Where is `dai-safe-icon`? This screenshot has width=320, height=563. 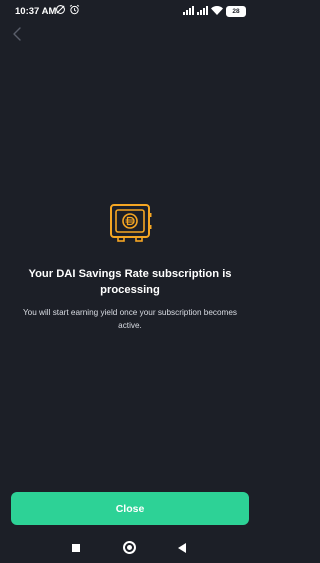 dai-safe-icon is located at coordinates (130, 223).